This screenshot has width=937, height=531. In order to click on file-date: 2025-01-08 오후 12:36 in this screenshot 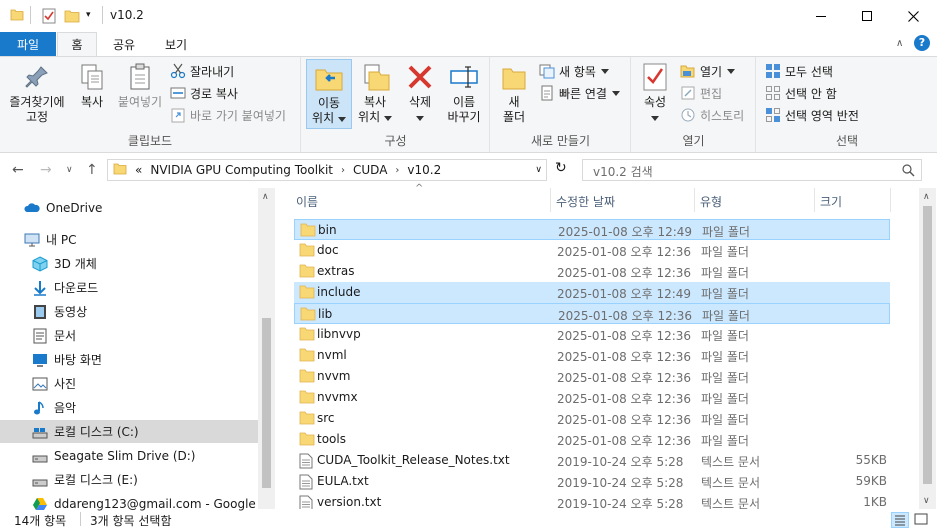, I will do `click(624, 378)`.